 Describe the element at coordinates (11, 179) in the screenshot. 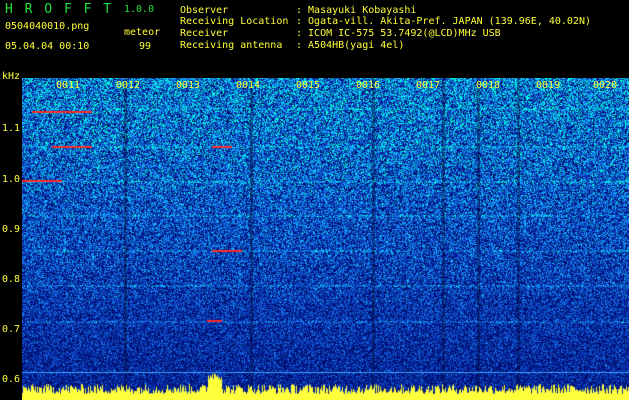

I see `y-tick-1-0: 1.0` at that location.